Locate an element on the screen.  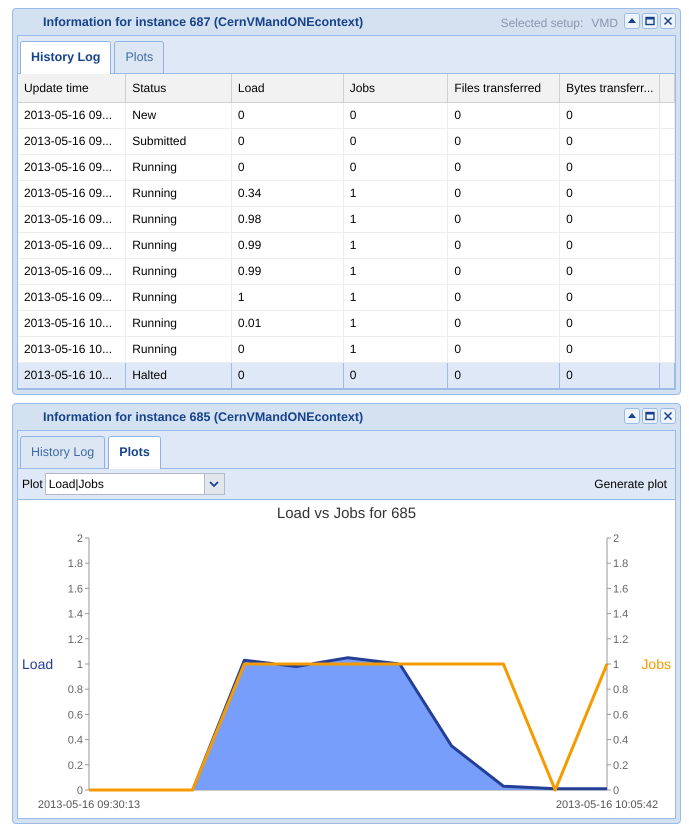
chart-title: Load vs Jobs for 685 is located at coordinates (346, 513).